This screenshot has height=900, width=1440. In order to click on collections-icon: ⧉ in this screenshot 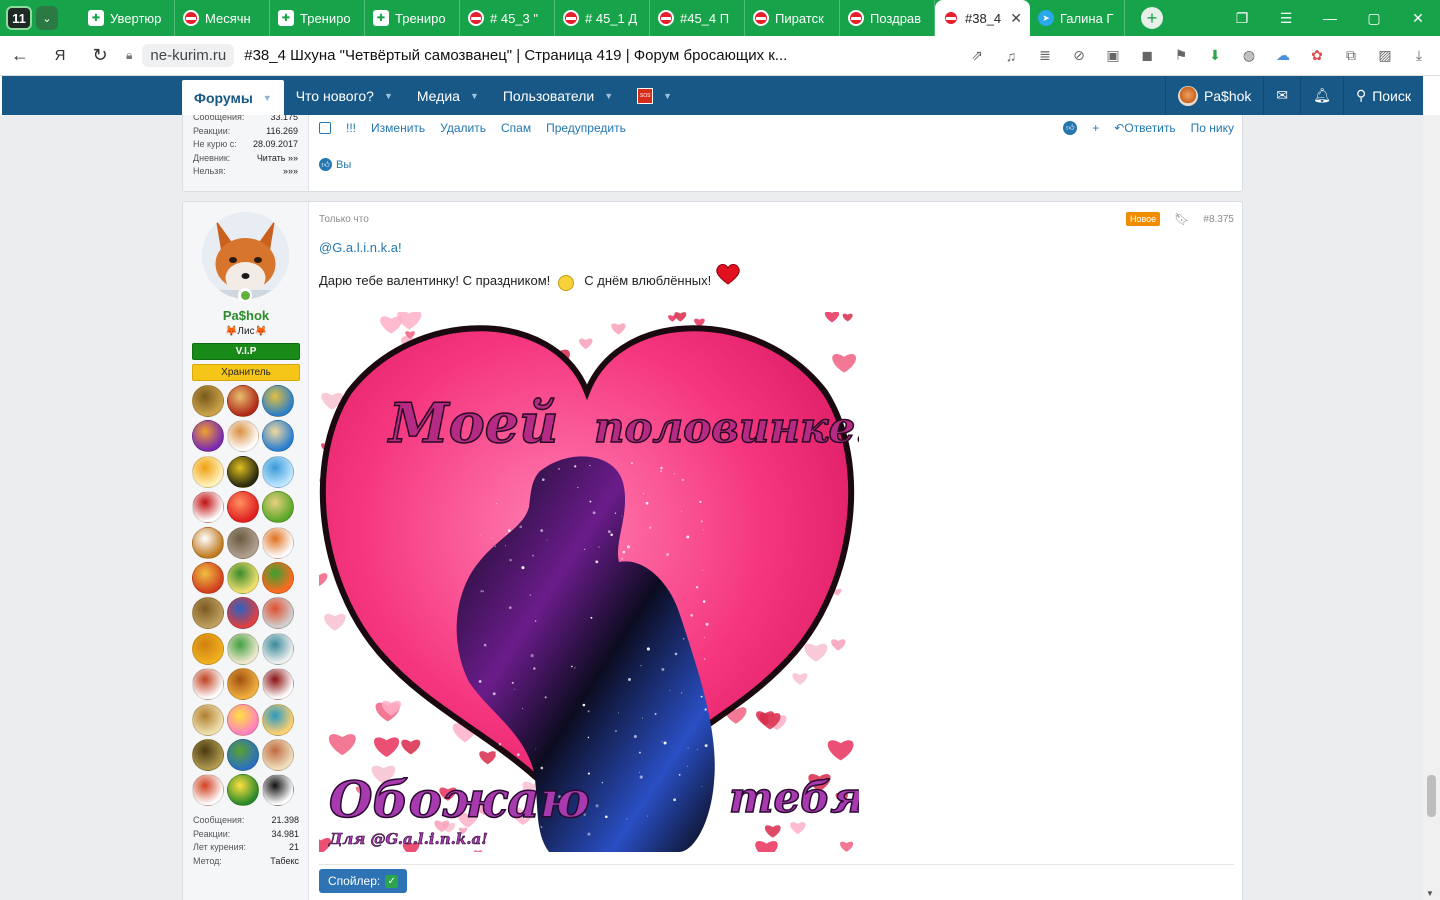, I will do `click(1351, 55)`.